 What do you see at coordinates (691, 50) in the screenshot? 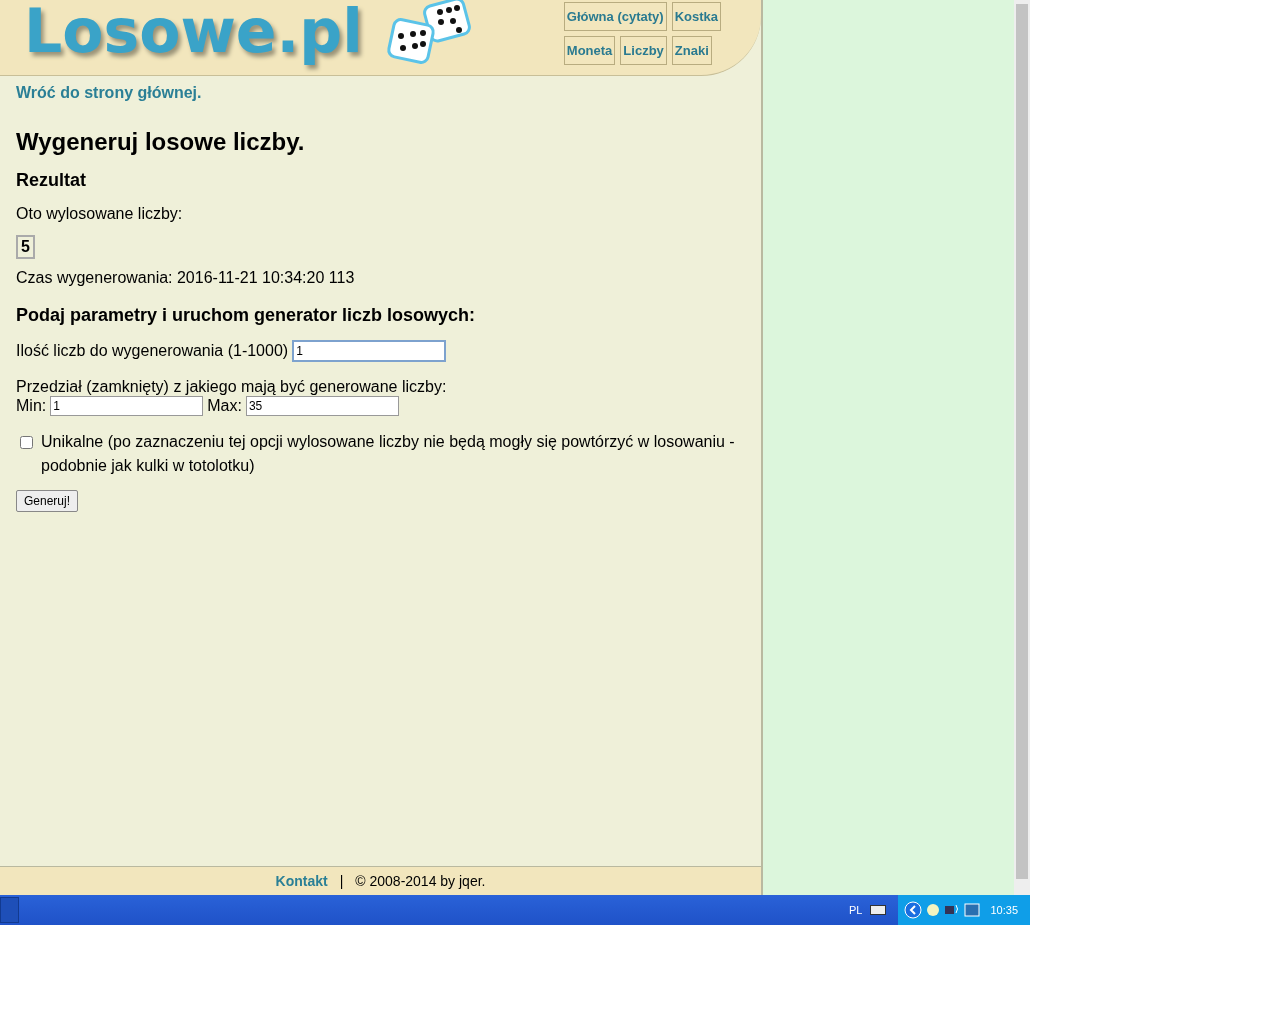
I see `nav-link: Znaki` at bounding box center [691, 50].